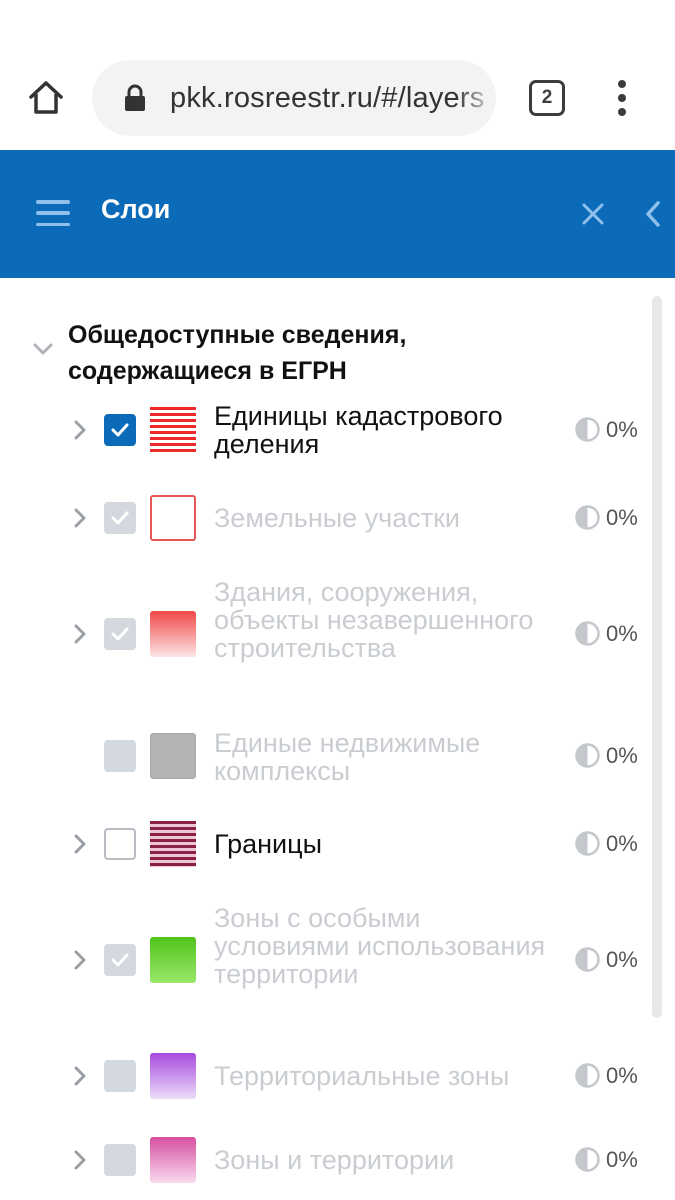 Image resolution: width=675 pixels, height=1200 pixels. I want to click on layer-label: Земельные участки, so click(337, 518).